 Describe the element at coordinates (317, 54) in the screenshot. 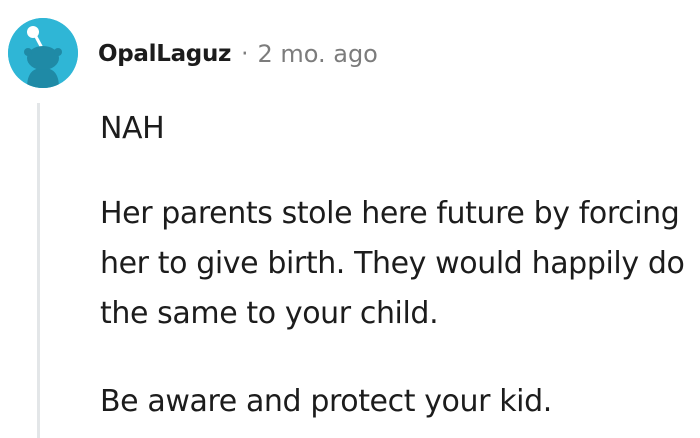

I see `comment-timestamp: 2 mo. ago` at that location.